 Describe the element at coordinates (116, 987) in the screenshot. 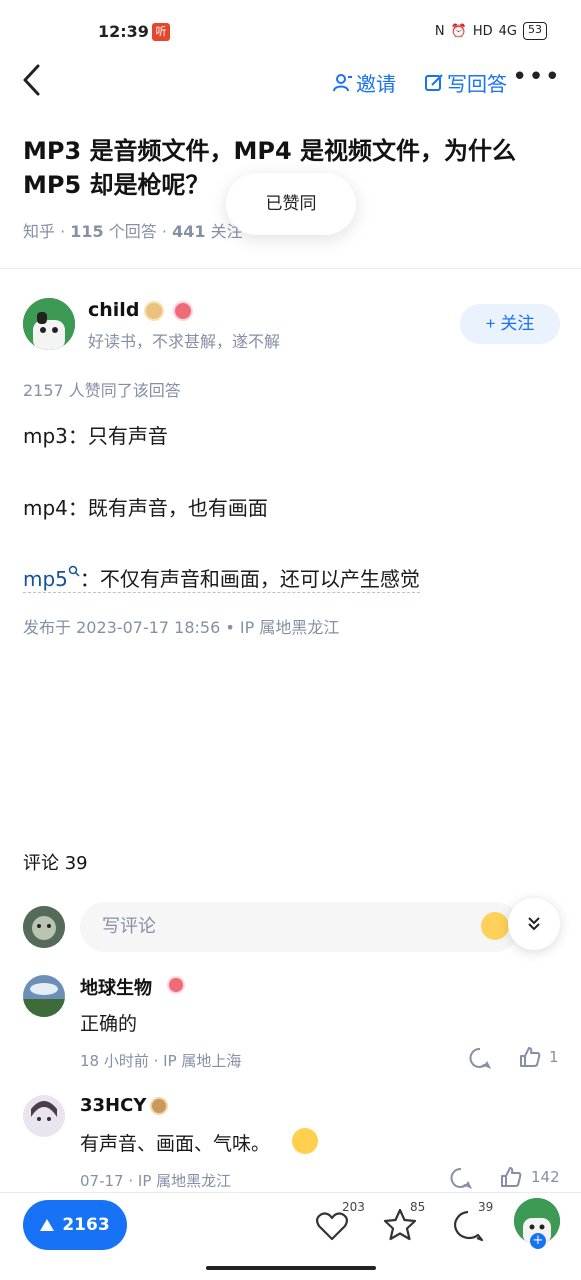

I see `comment-author-name: 地球生物` at that location.